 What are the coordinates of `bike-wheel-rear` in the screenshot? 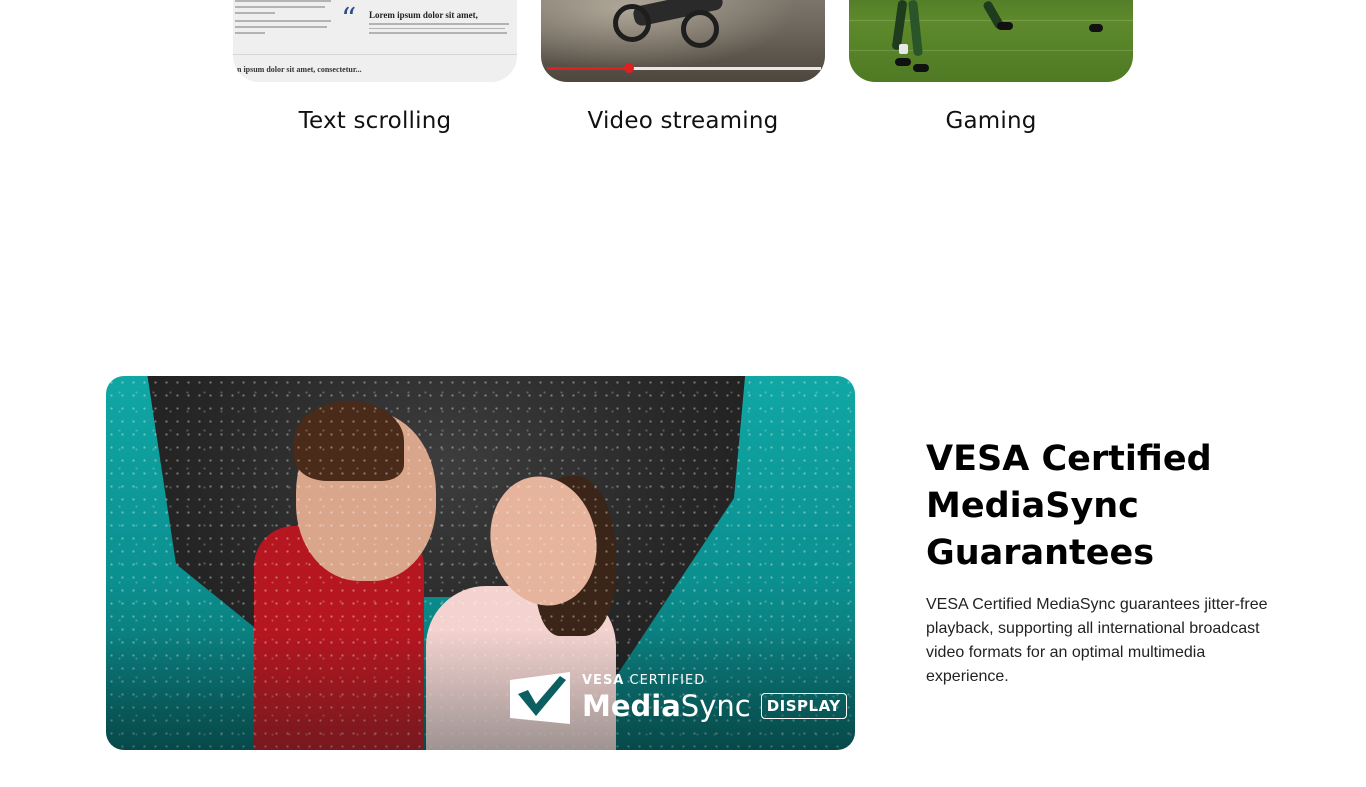 It's located at (700, 29).